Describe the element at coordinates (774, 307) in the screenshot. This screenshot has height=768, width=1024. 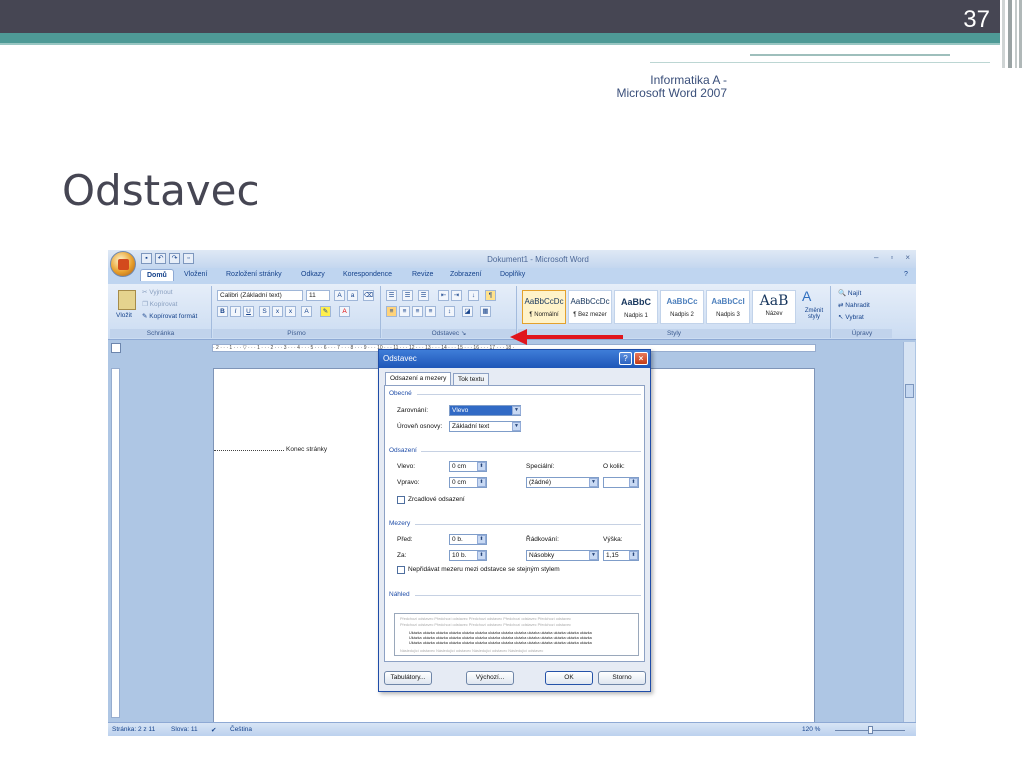
I see `style-title: AaB Název` at that location.